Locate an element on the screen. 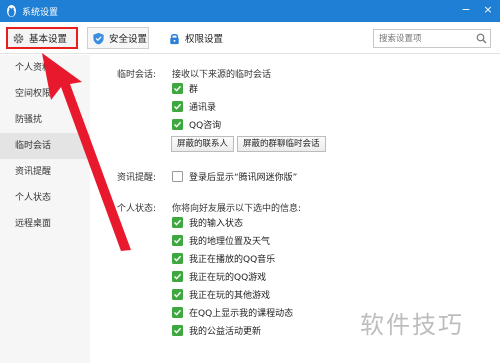  search-icon is located at coordinates (481, 38).